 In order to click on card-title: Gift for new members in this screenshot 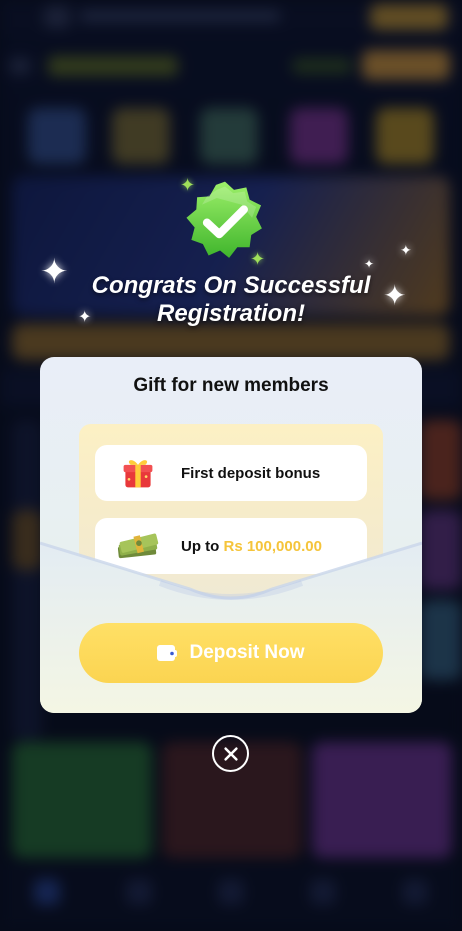, I will do `click(231, 385)`.